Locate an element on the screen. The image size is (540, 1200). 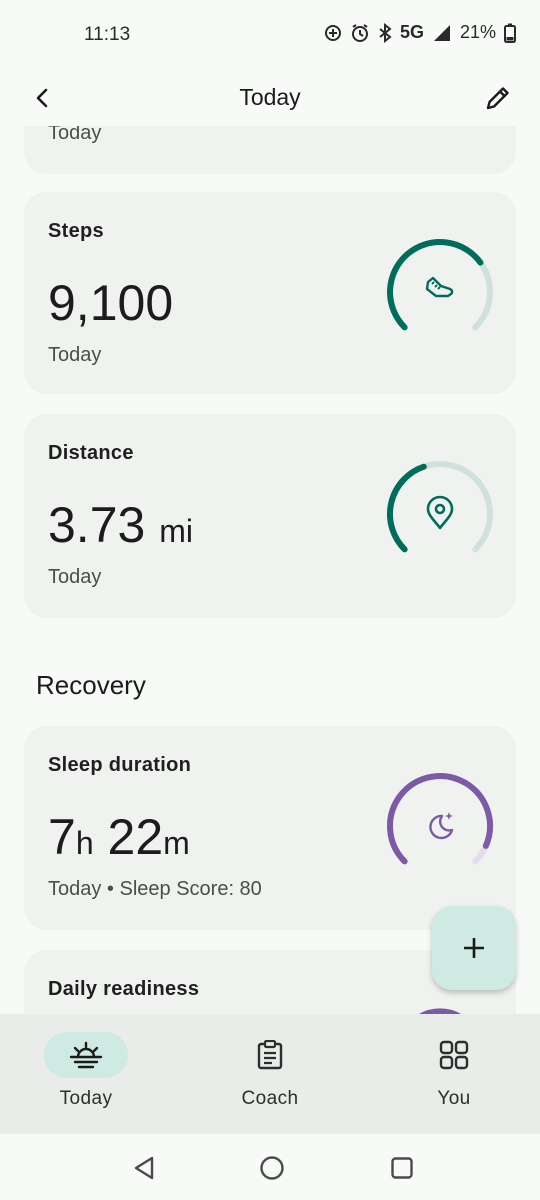
status-icons: 5G 21% is located at coordinates (420, 32).